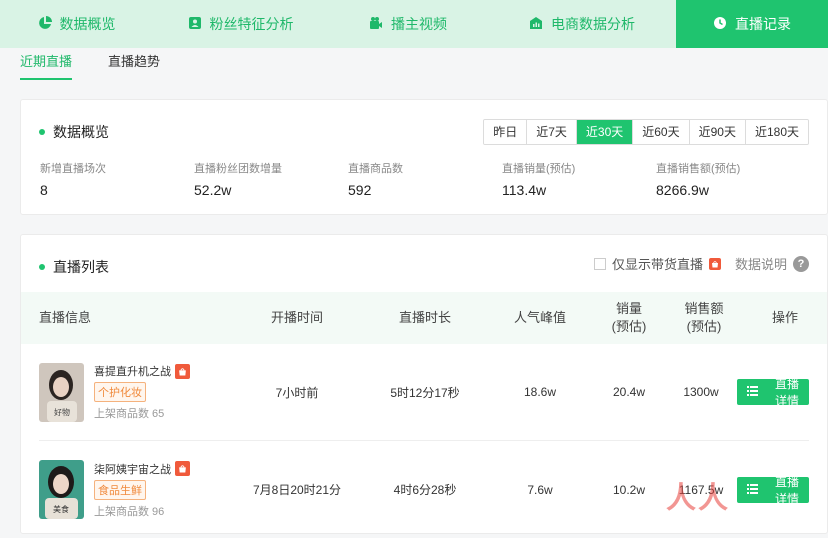 Image resolution: width=828 pixels, height=538 pixels. Describe the element at coordinates (126, 318) in the screenshot. I see `col-live-info: 直播信息` at that location.